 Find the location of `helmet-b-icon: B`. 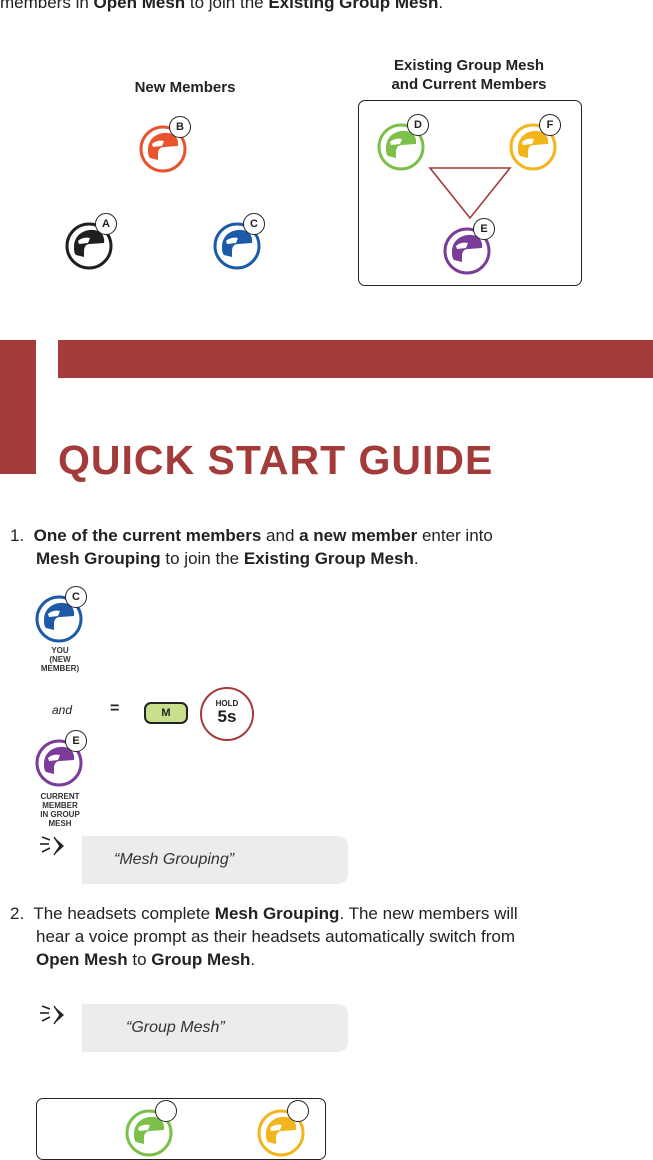

helmet-b-icon: B is located at coordinates (165, 145).